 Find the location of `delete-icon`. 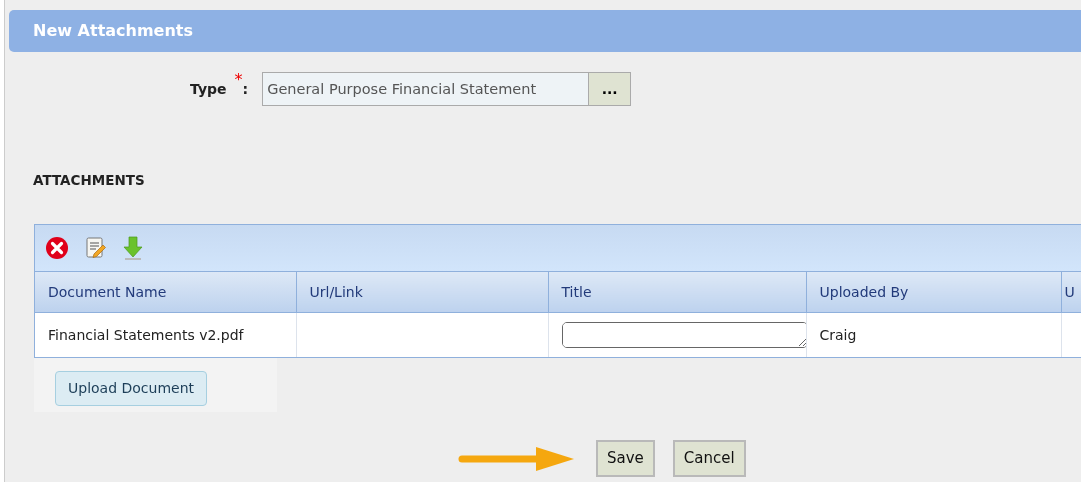

delete-icon is located at coordinates (57, 248).